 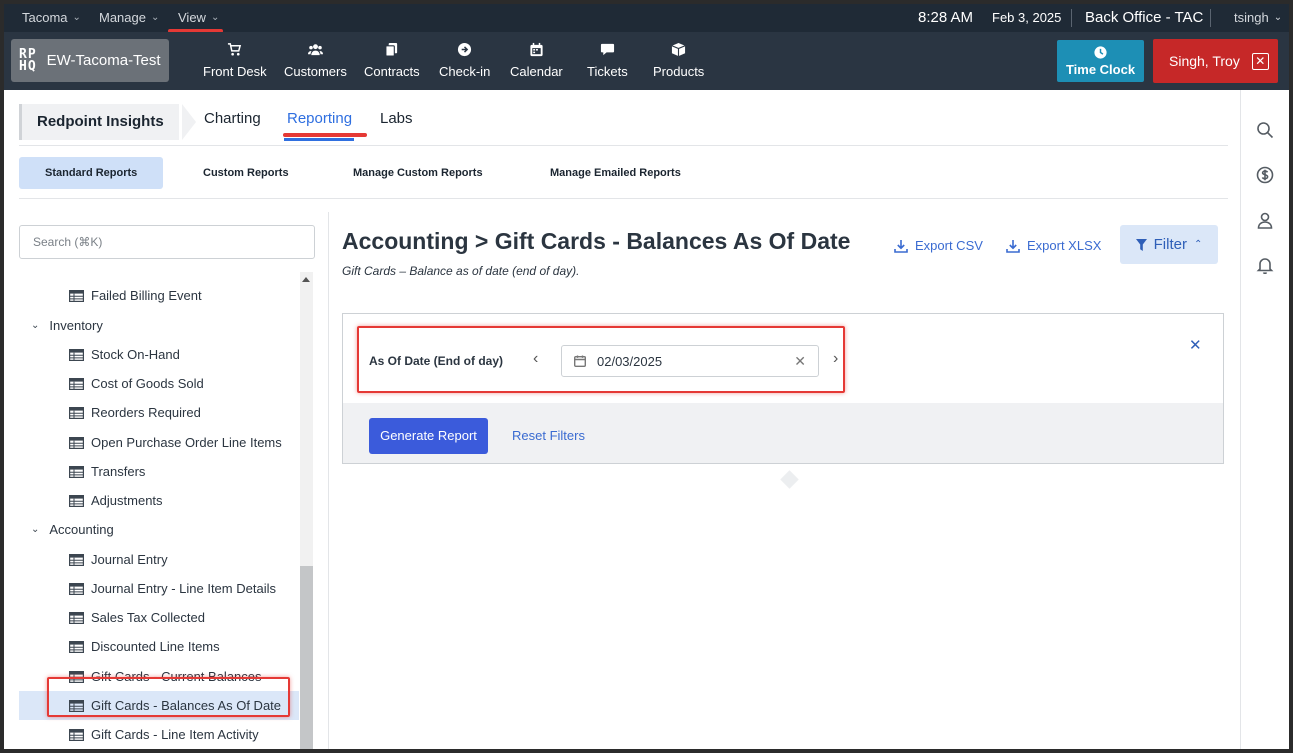 I want to click on loading-indicator, so click(x=789, y=479).